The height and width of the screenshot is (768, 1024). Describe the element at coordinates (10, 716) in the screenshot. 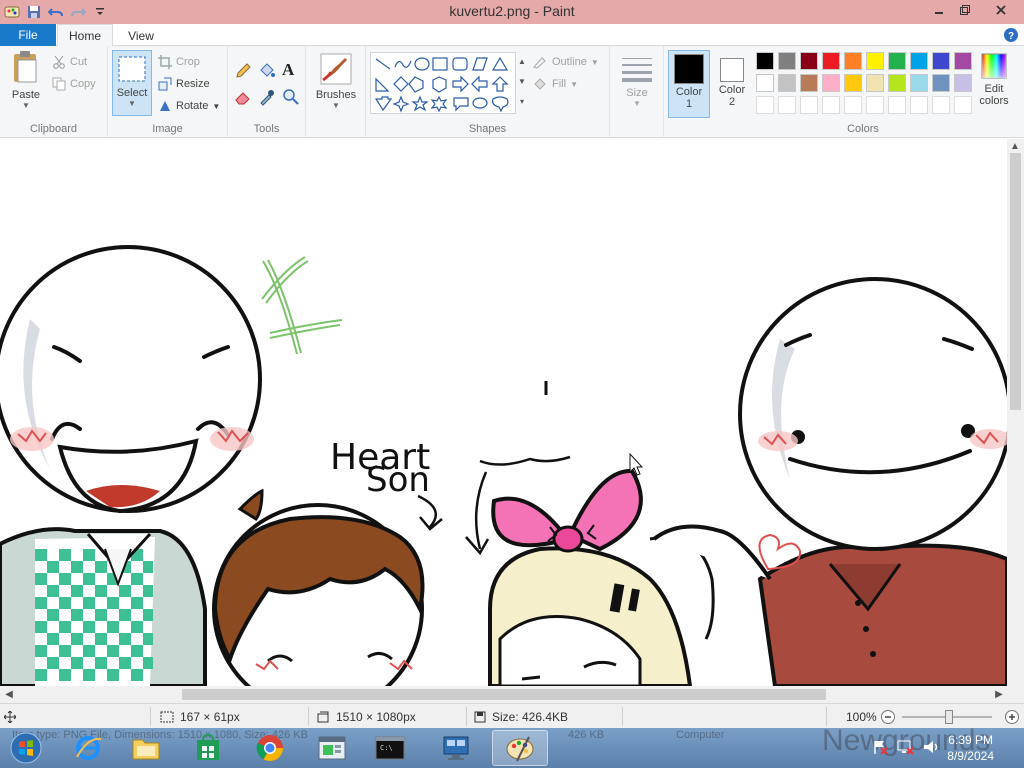

I see `cursor-position` at that location.